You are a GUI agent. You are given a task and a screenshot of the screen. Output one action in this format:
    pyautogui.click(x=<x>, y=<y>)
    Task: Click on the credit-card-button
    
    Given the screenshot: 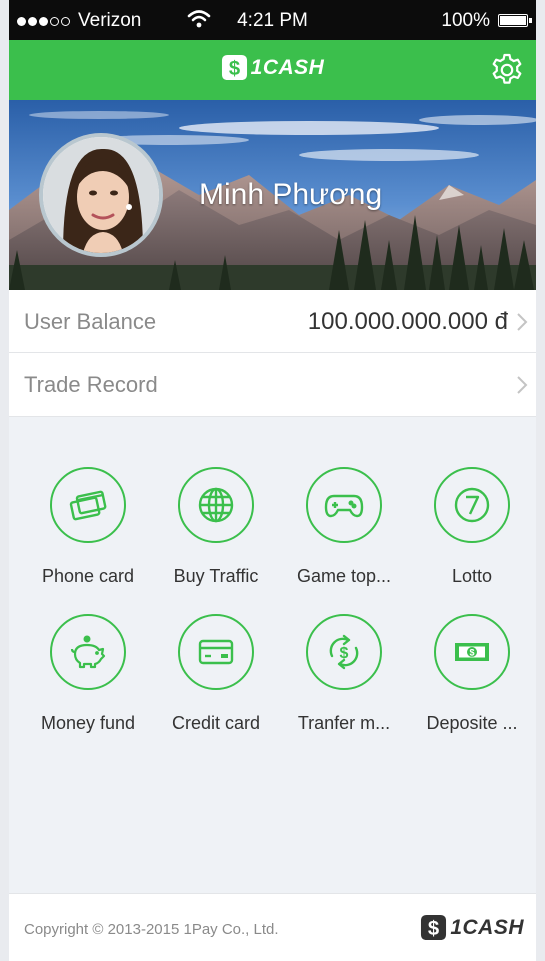 What is the action you would take?
    pyautogui.click(x=216, y=652)
    